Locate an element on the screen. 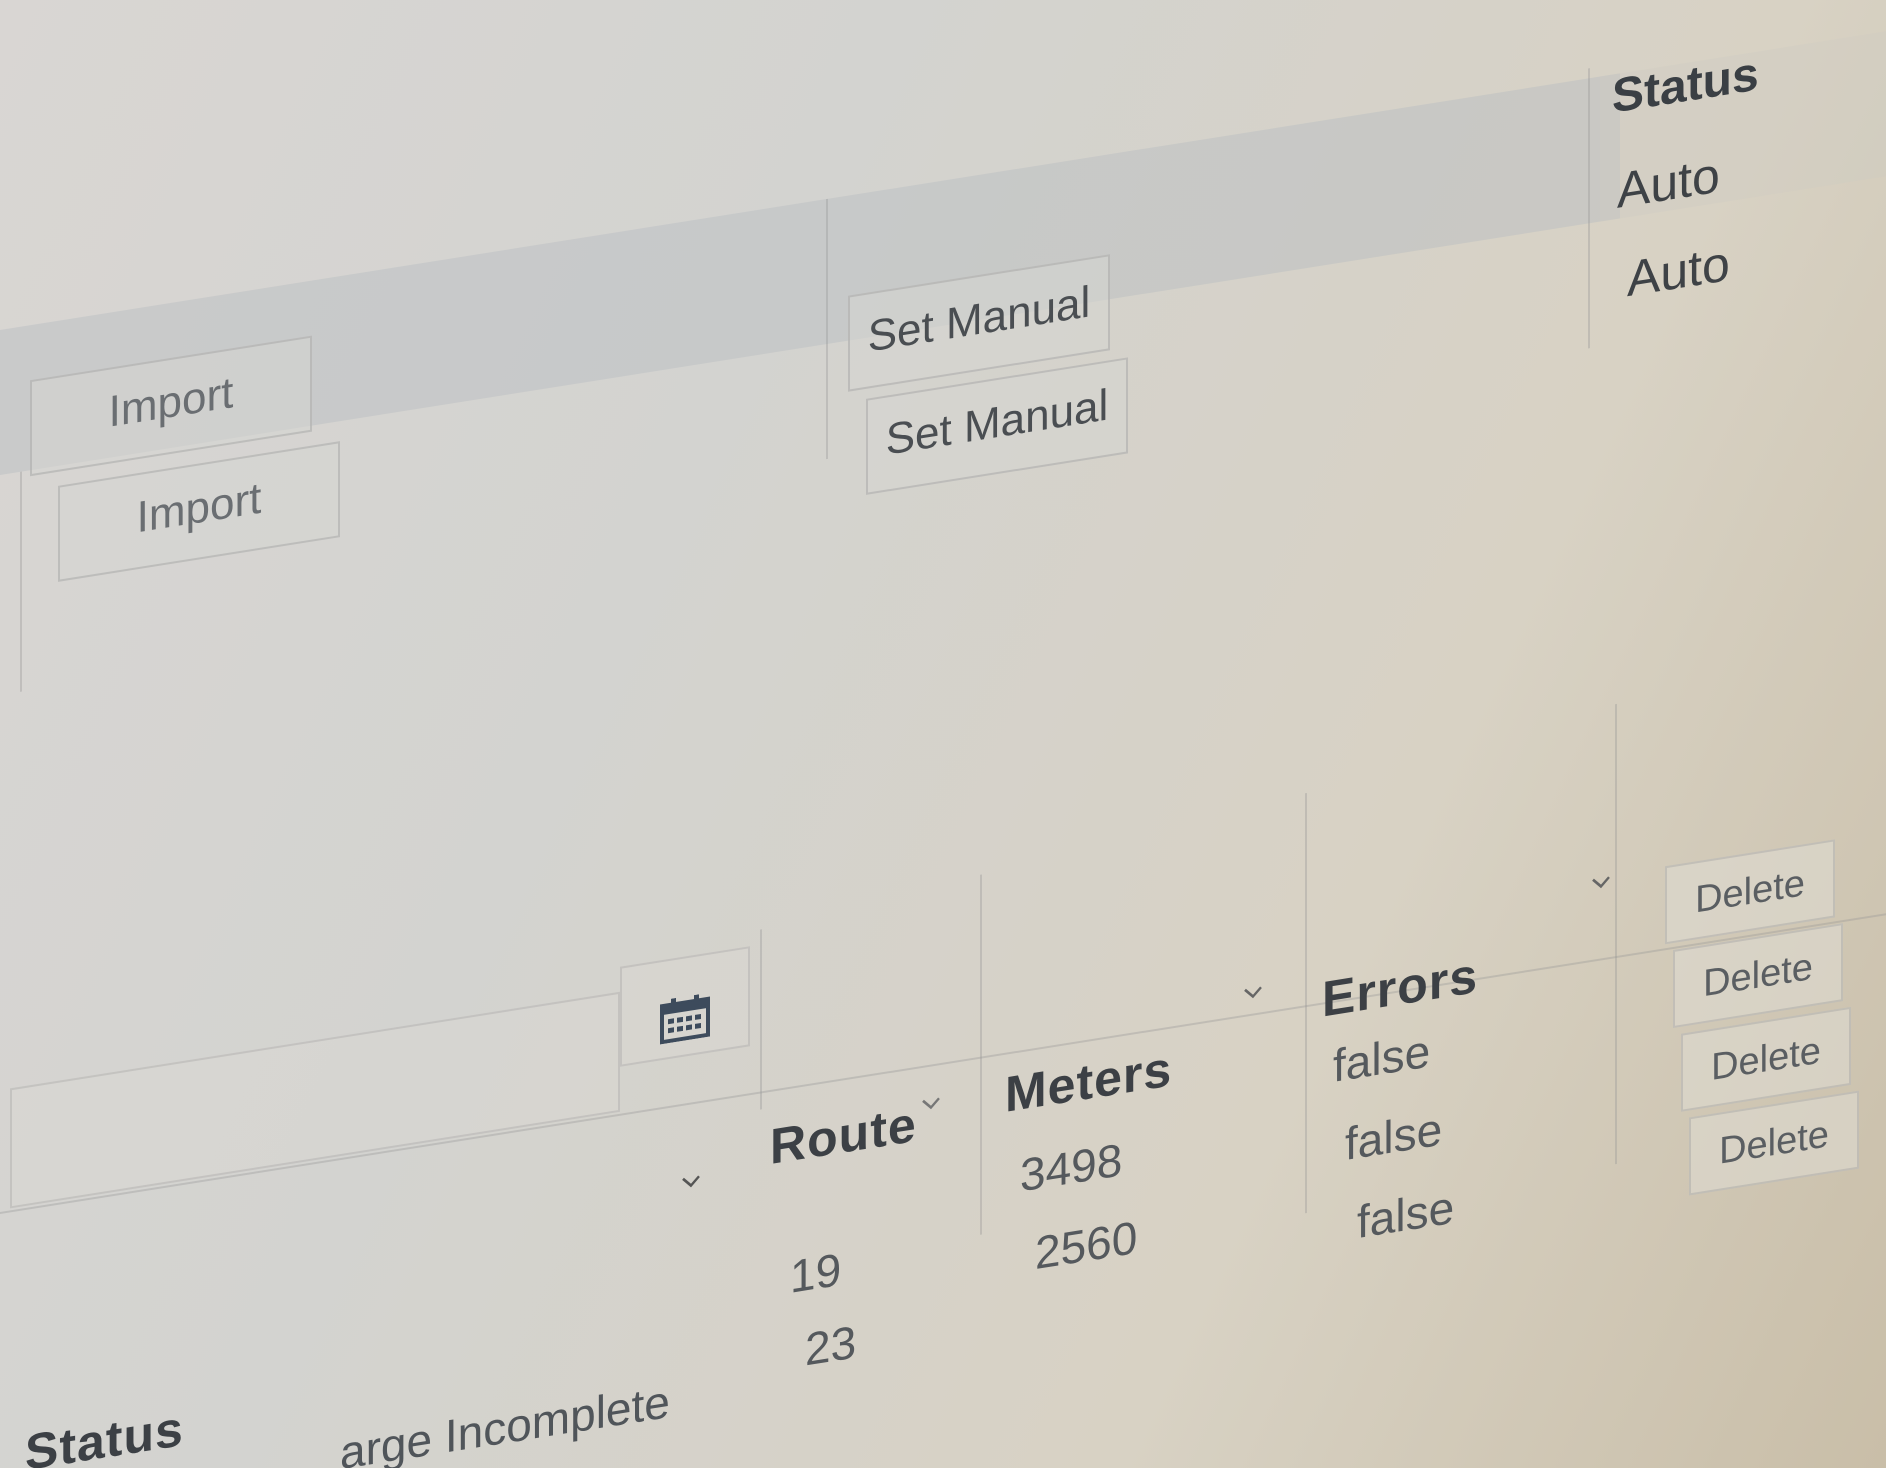 This screenshot has width=1886, height=1468. route-cell: 23 is located at coordinates (831, 1345).